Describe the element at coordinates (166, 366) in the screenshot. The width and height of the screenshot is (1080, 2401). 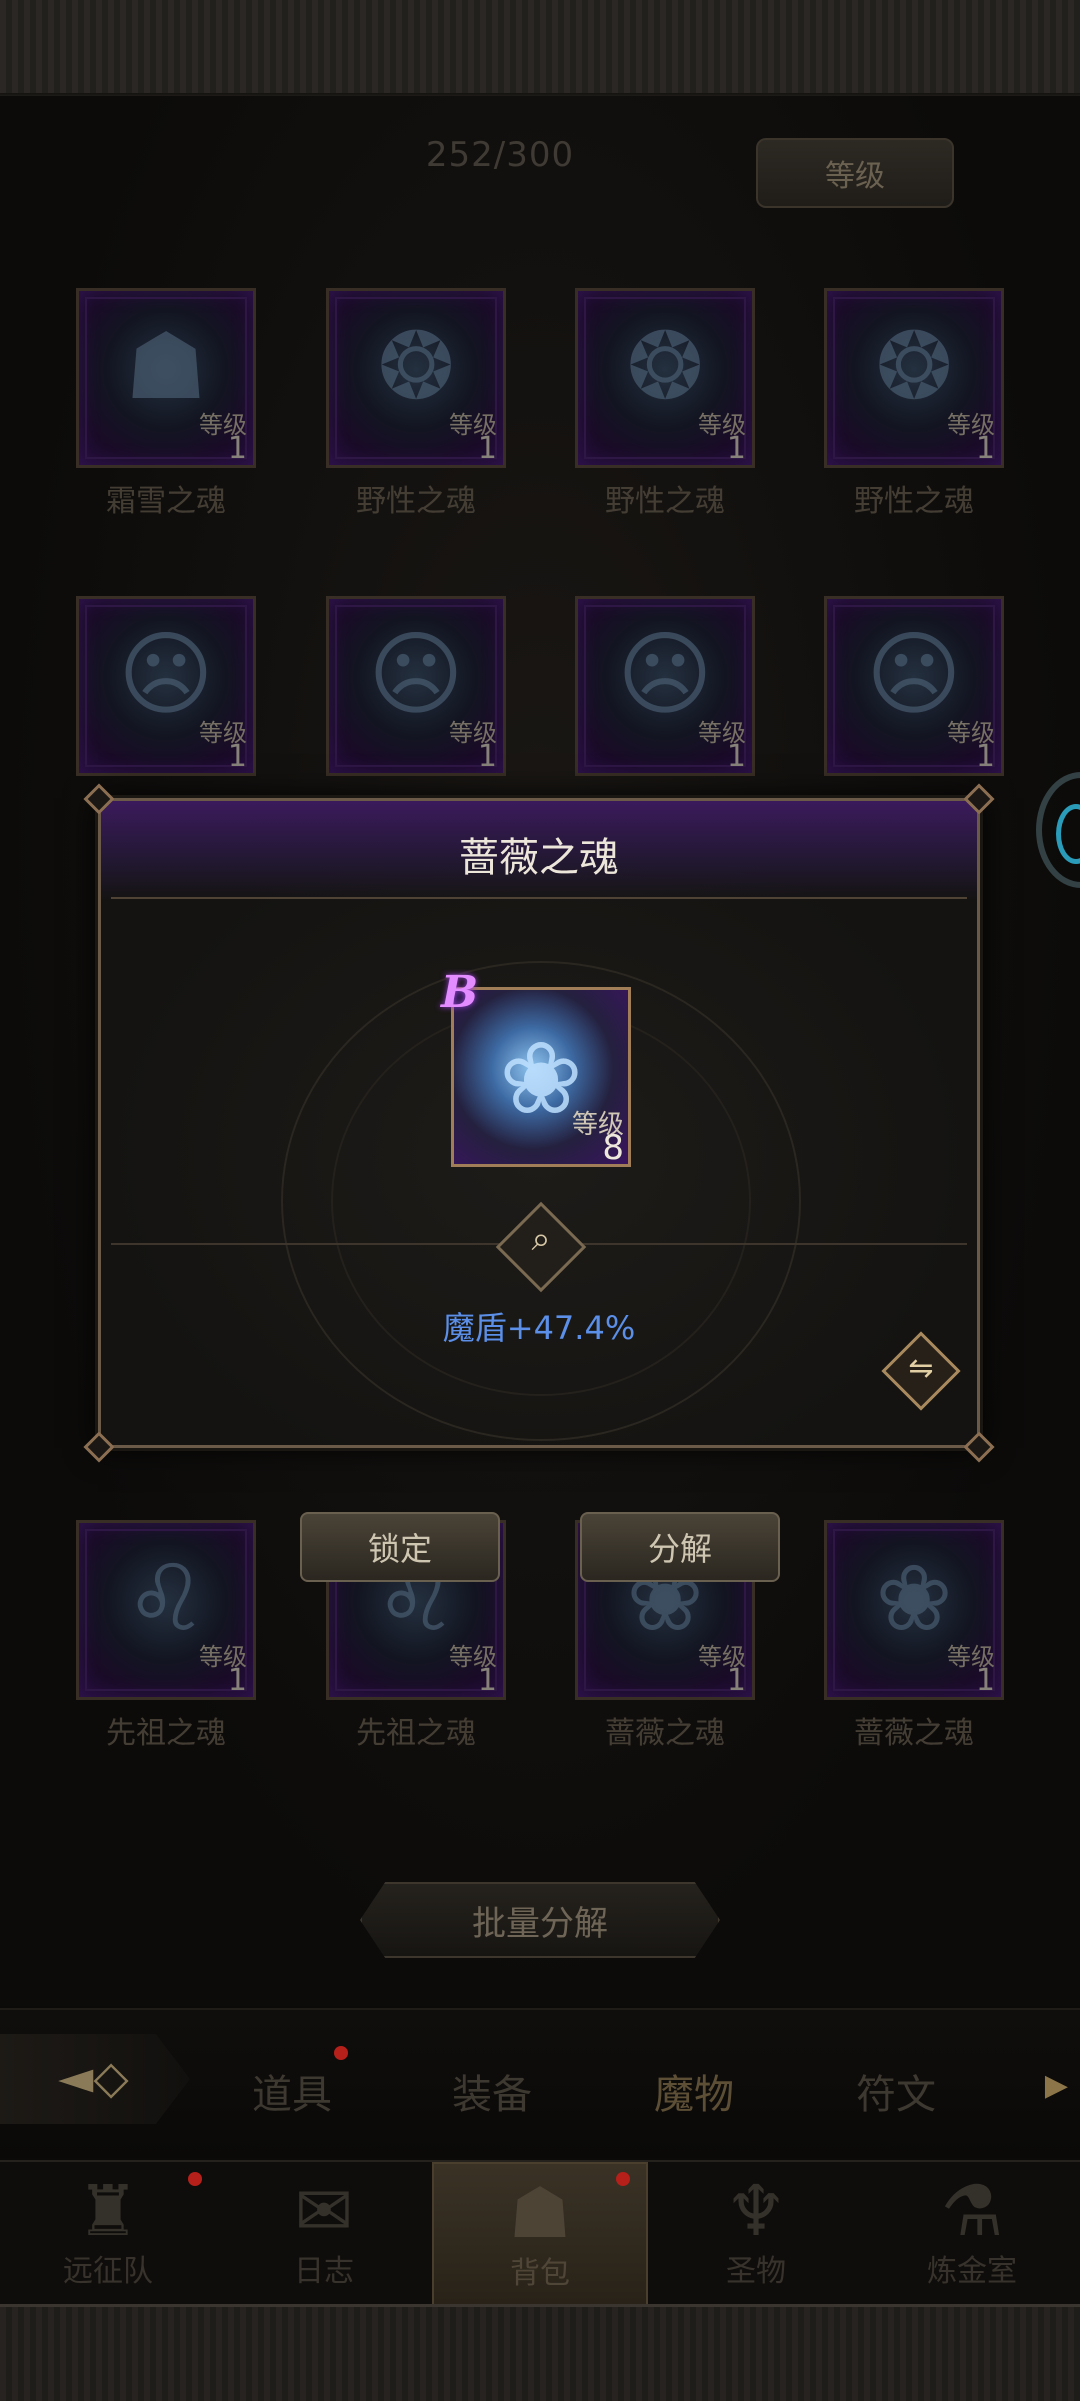
I see `mask-icon: ☗` at that location.